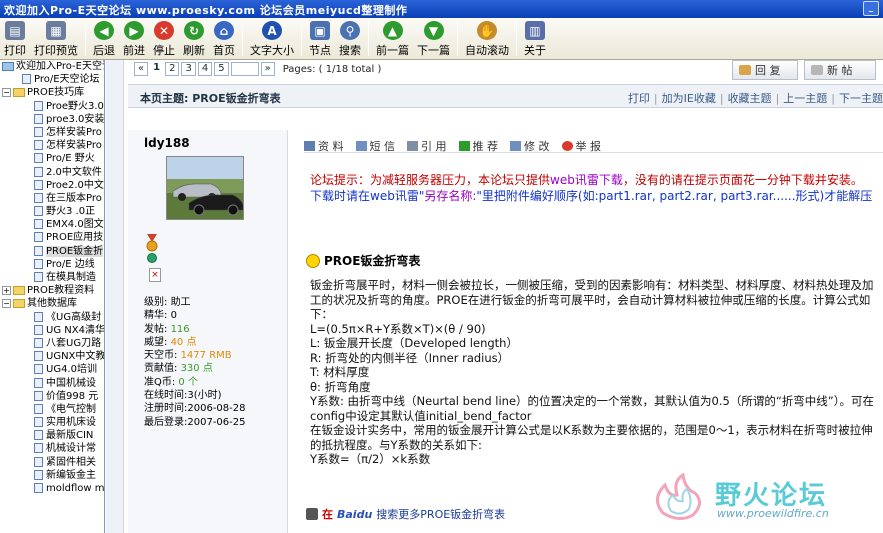 The image size is (883, 533). What do you see at coordinates (52, 79) in the screenshot?
I see `tree-item: Pro/E天空论坛` at bounding box center [52, 79].